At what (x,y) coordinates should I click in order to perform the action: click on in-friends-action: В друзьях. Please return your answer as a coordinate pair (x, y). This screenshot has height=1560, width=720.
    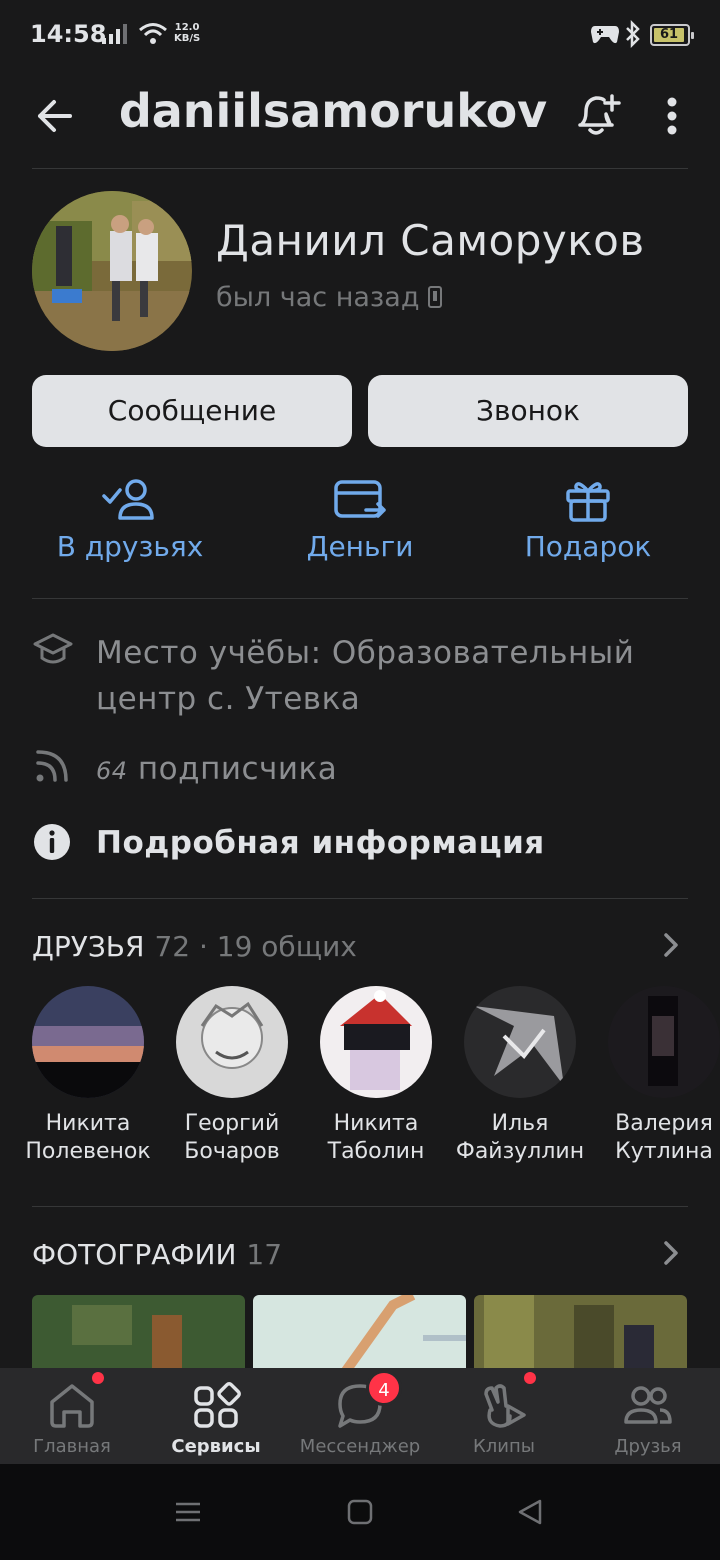
    Looking at the image, I should click on (130, 520).